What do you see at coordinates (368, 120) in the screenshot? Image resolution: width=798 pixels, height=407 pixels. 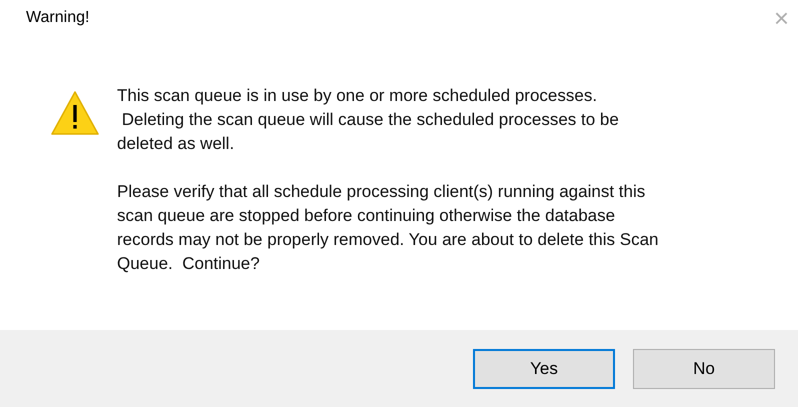 I see `message-text: This scan queue is in use by one or more scheduled processes. Deleting the scan queue will cause the scheduled processes to be deleted as well.` at bounding box center [368, 120].